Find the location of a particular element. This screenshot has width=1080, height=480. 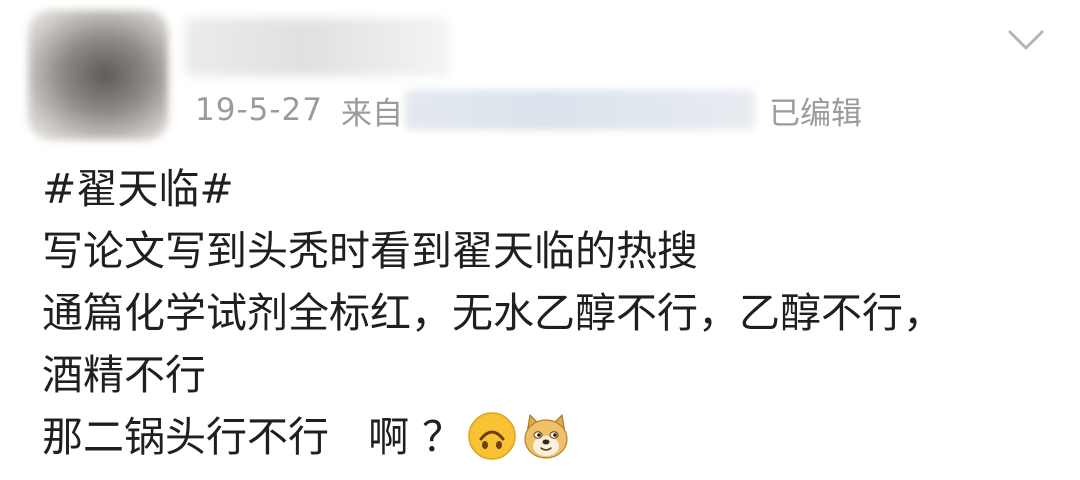

post-meta: 19-5-27 来自 已编辑 is located at coordinates (528, 110).